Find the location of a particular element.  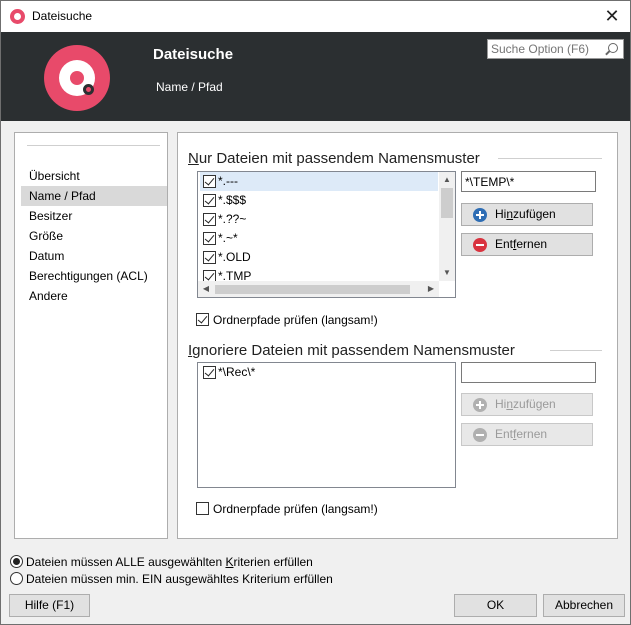

list-item: *.--- is located at coordinates (319, 181).